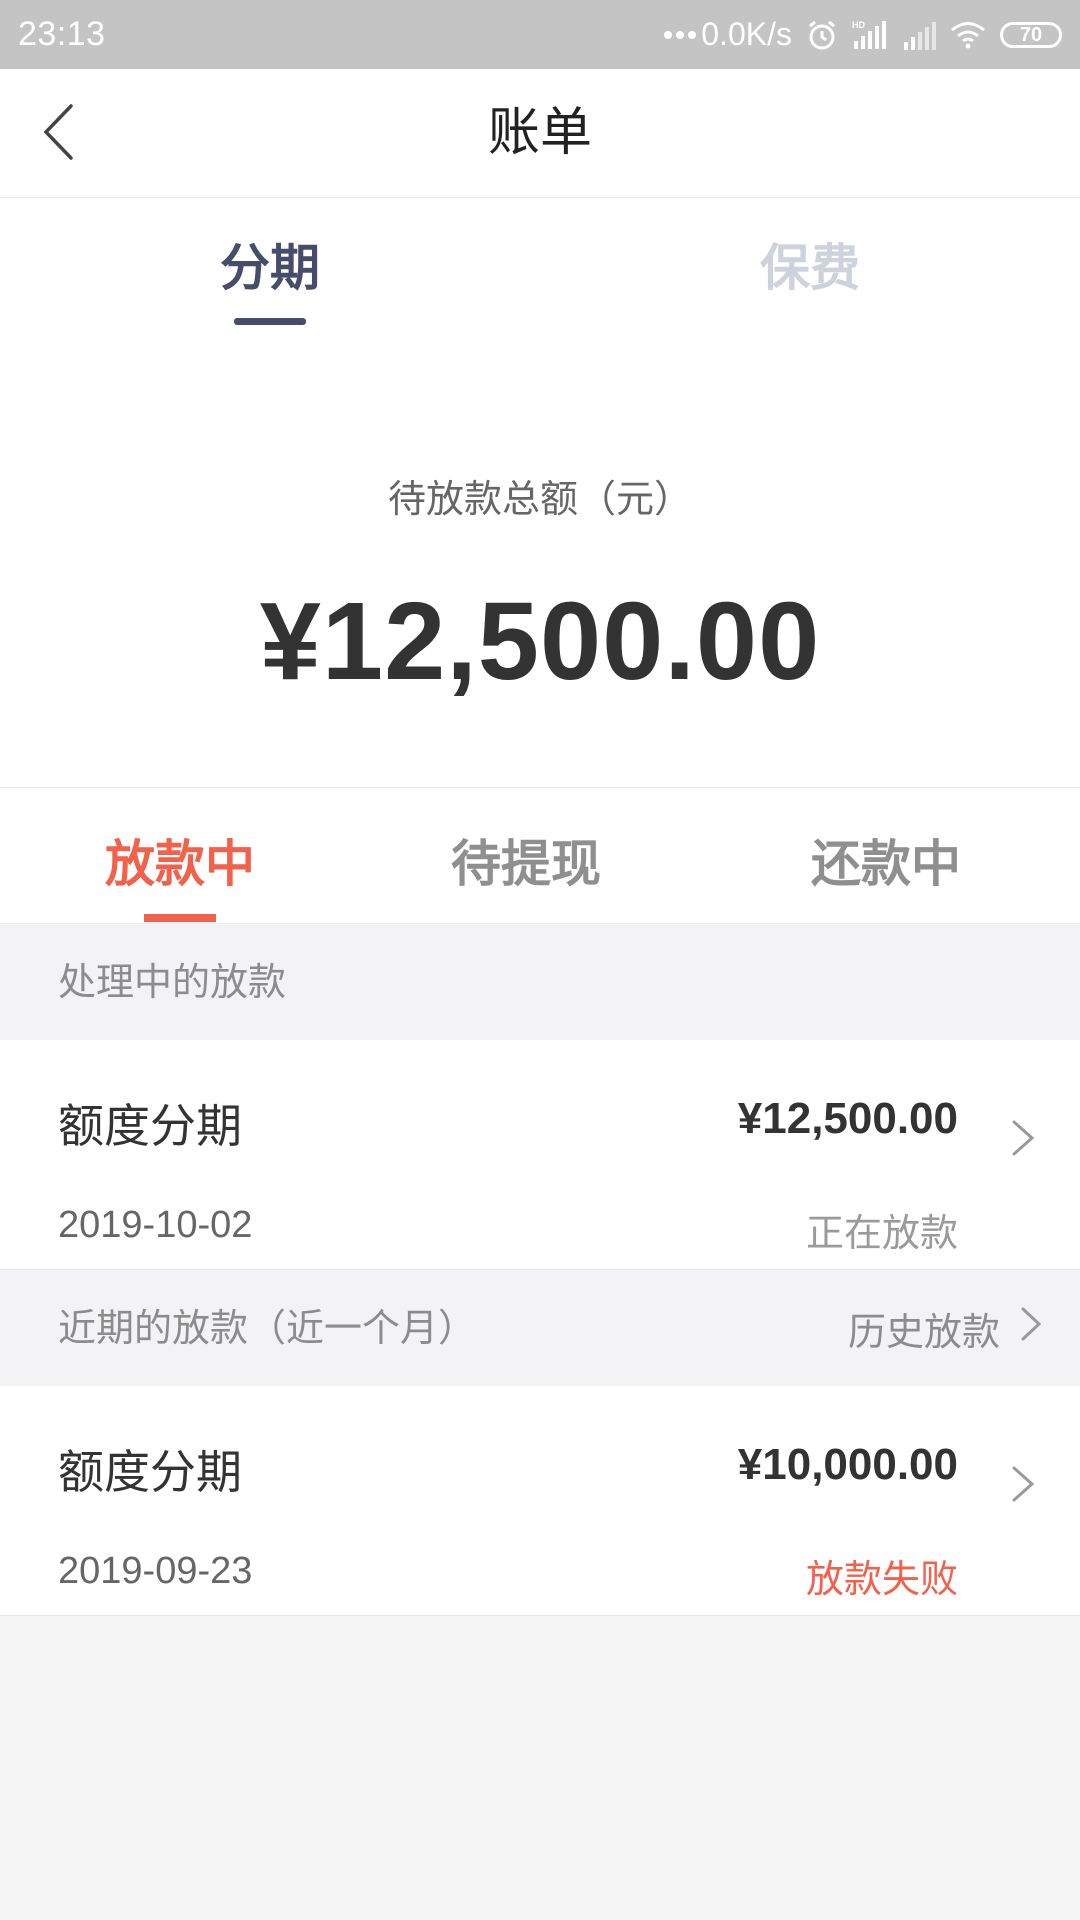  Describe the element at coordinates (919, 35) in the screenshot. I see `signal-icon` at that location.